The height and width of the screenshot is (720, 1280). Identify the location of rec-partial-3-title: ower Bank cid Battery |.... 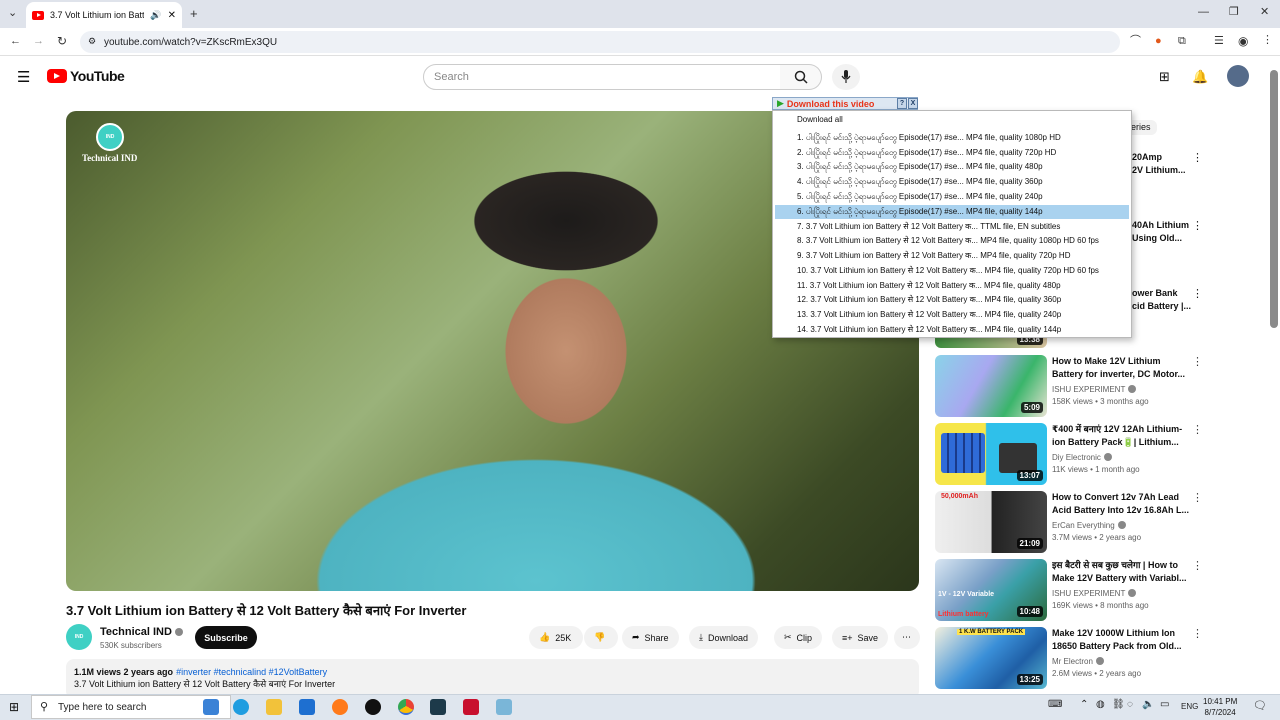
(1161, 300).